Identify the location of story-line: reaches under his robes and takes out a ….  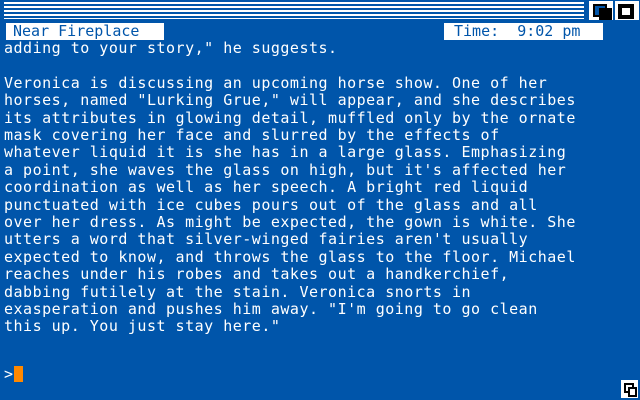
(257, 274).